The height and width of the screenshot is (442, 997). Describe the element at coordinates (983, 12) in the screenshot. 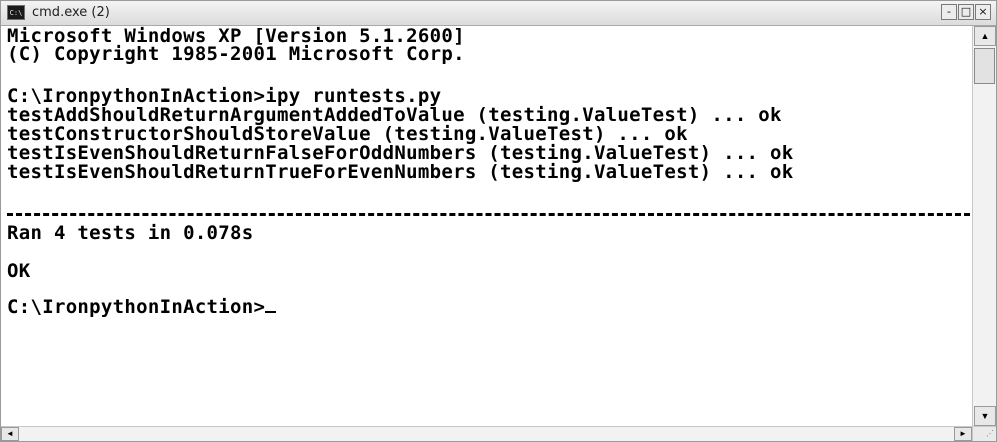

I see `close-button: ×` at that location.